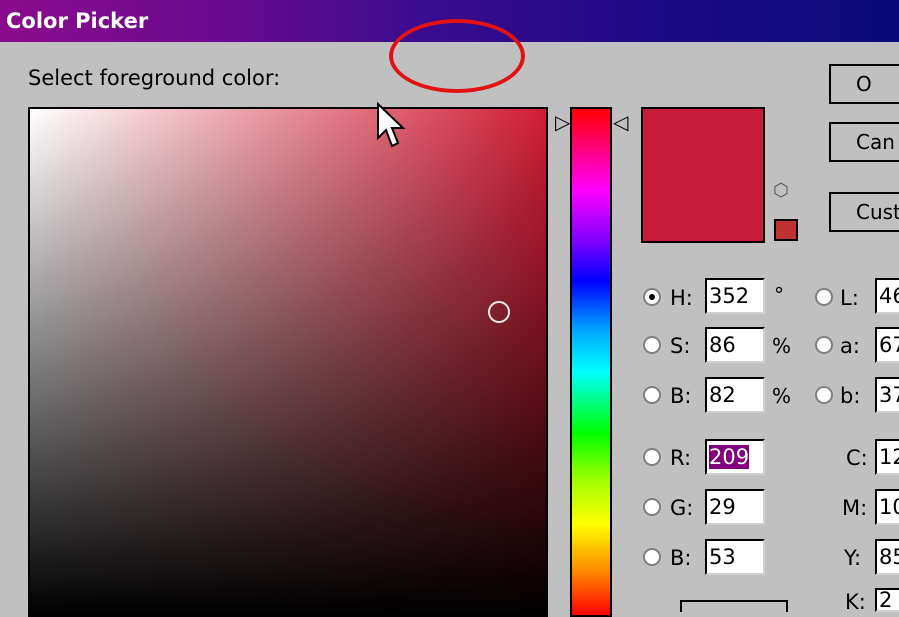  I want to click on cyan-input: 12, so click(887, 457).